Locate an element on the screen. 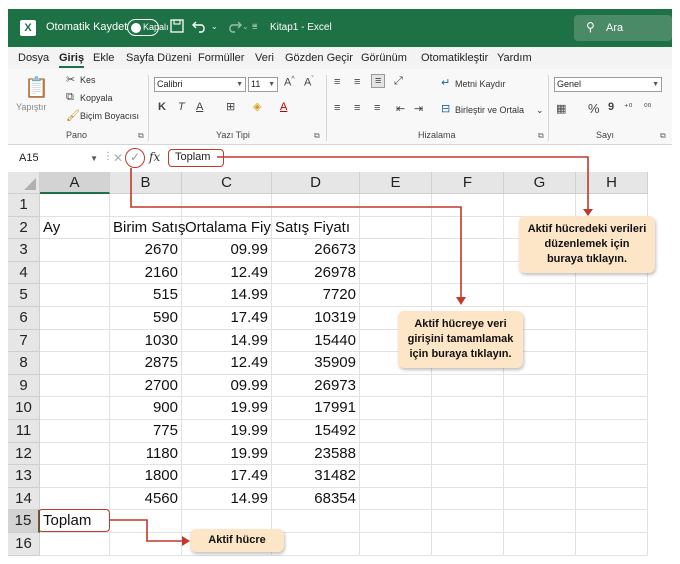  column-header-g: G is located at coordinates (540, 183).